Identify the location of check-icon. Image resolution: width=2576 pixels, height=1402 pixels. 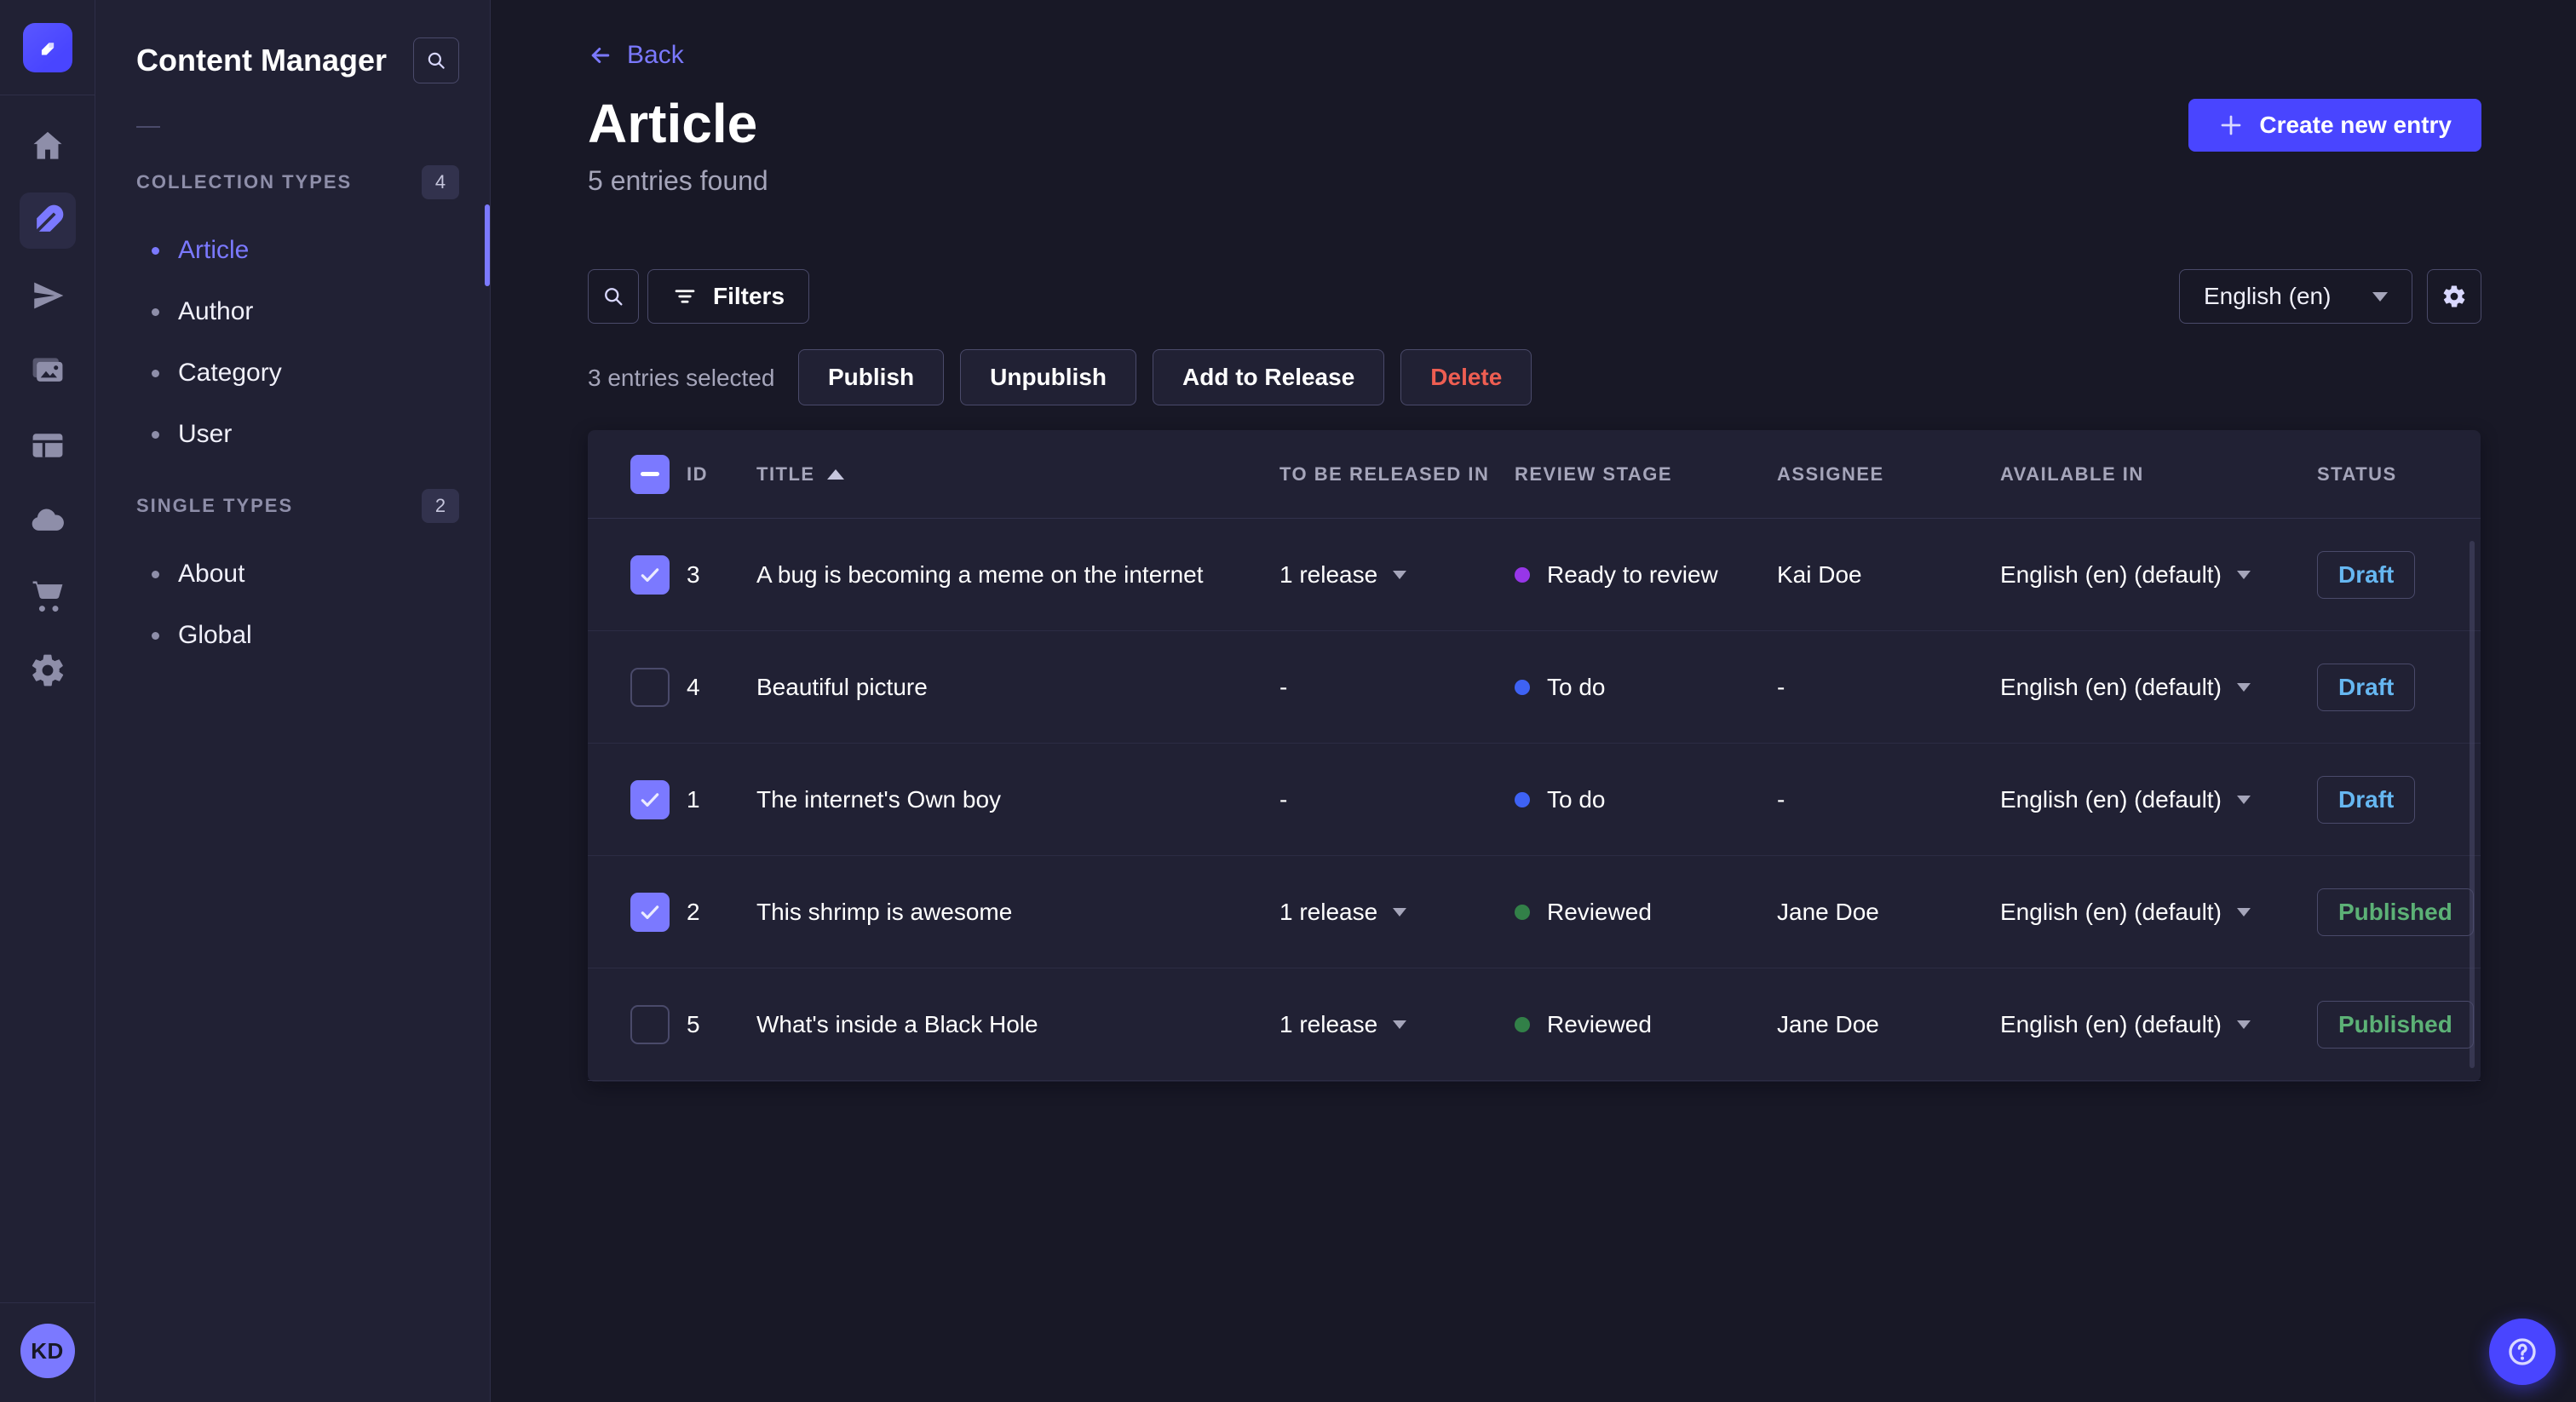
(650, 799).